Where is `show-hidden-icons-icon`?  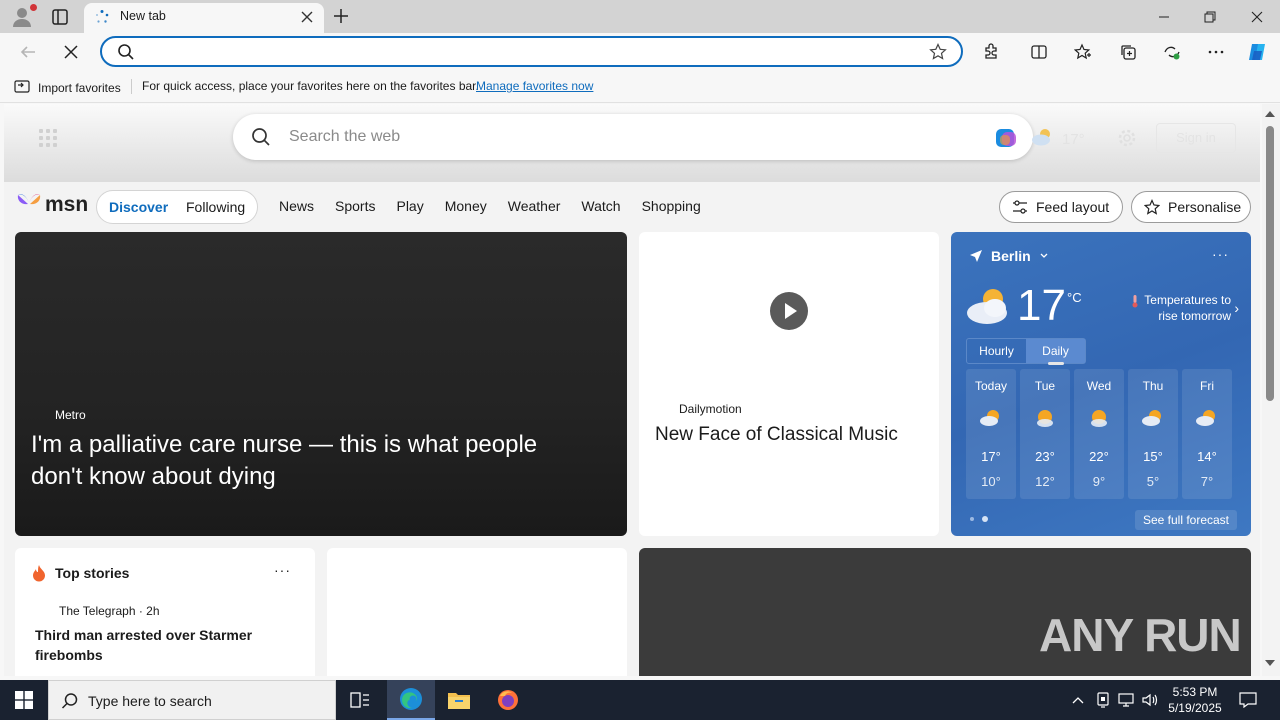 show-hidden-icons-icon is located at coordinates (1078, 700).